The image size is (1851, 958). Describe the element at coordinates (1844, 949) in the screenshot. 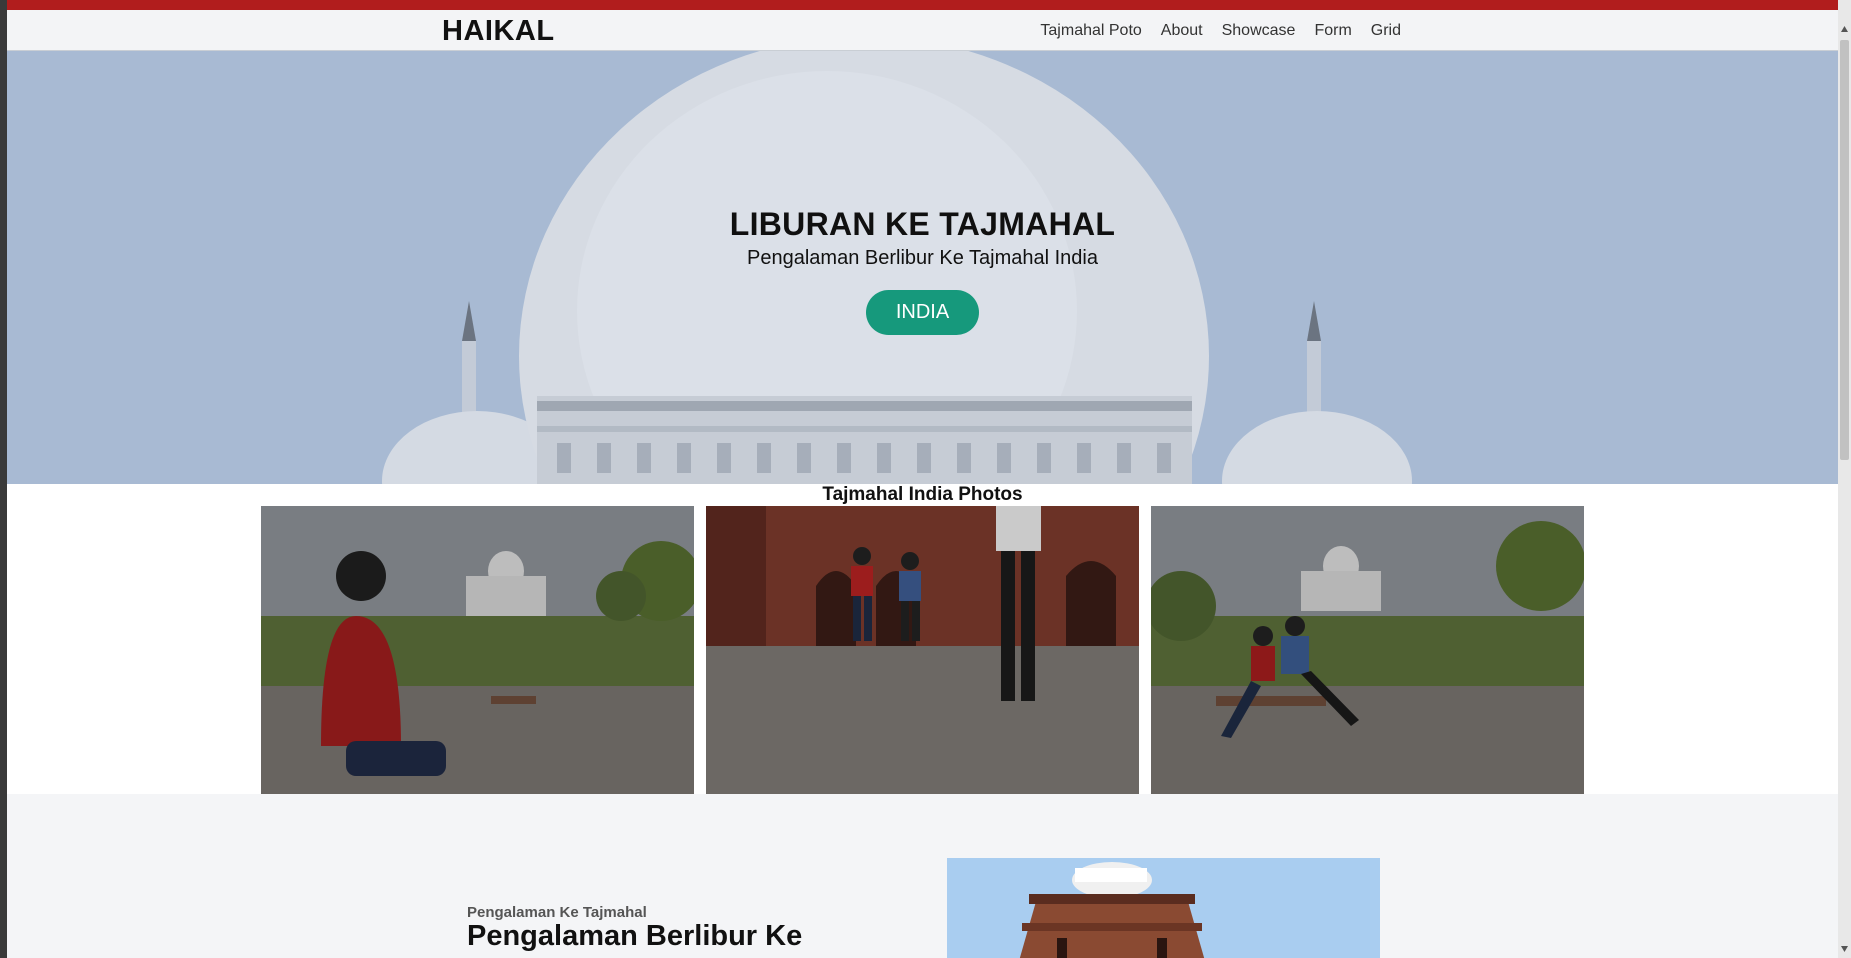

I see `scroll-down-arrow-icon` at that location.